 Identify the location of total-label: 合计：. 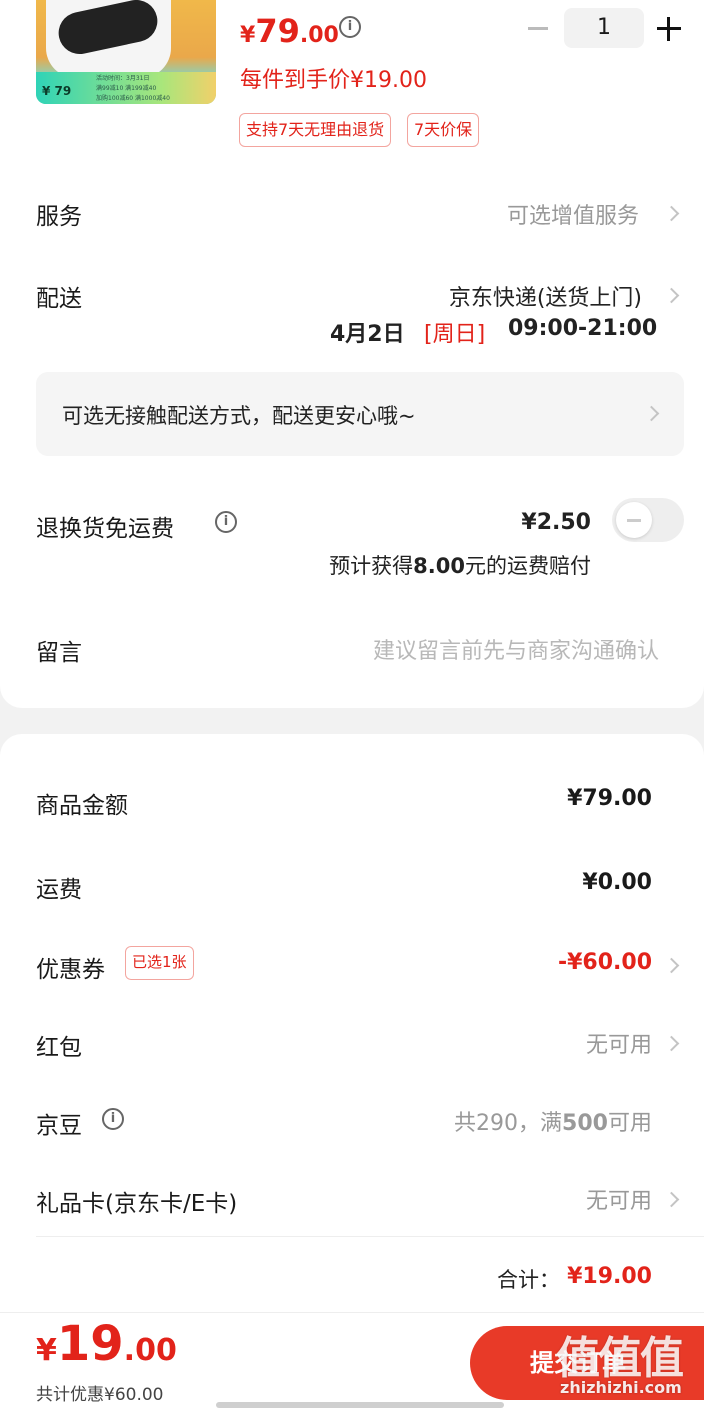
(528, 1280).